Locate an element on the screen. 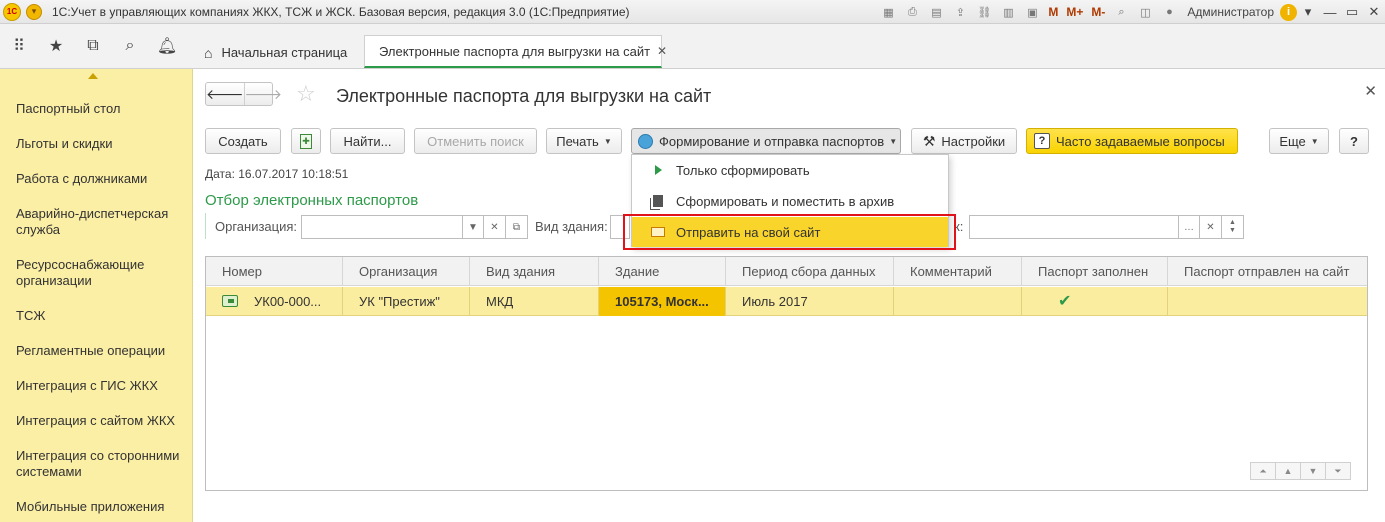  cancel-search-button: Отменить поиск is located at coordinates (475, 141).